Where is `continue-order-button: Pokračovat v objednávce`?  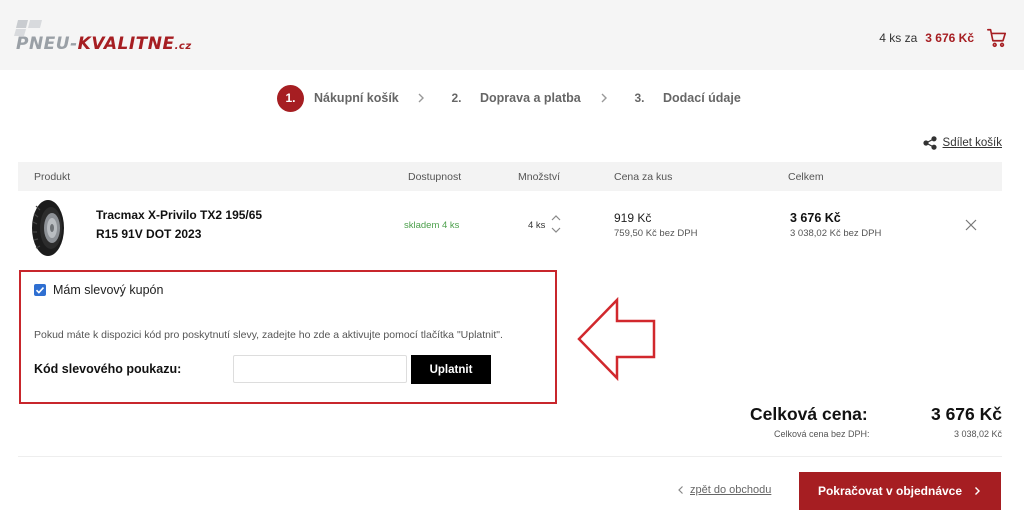
continue-order-button: Pokračovat v objednávce is located at coordinates (900, 491).